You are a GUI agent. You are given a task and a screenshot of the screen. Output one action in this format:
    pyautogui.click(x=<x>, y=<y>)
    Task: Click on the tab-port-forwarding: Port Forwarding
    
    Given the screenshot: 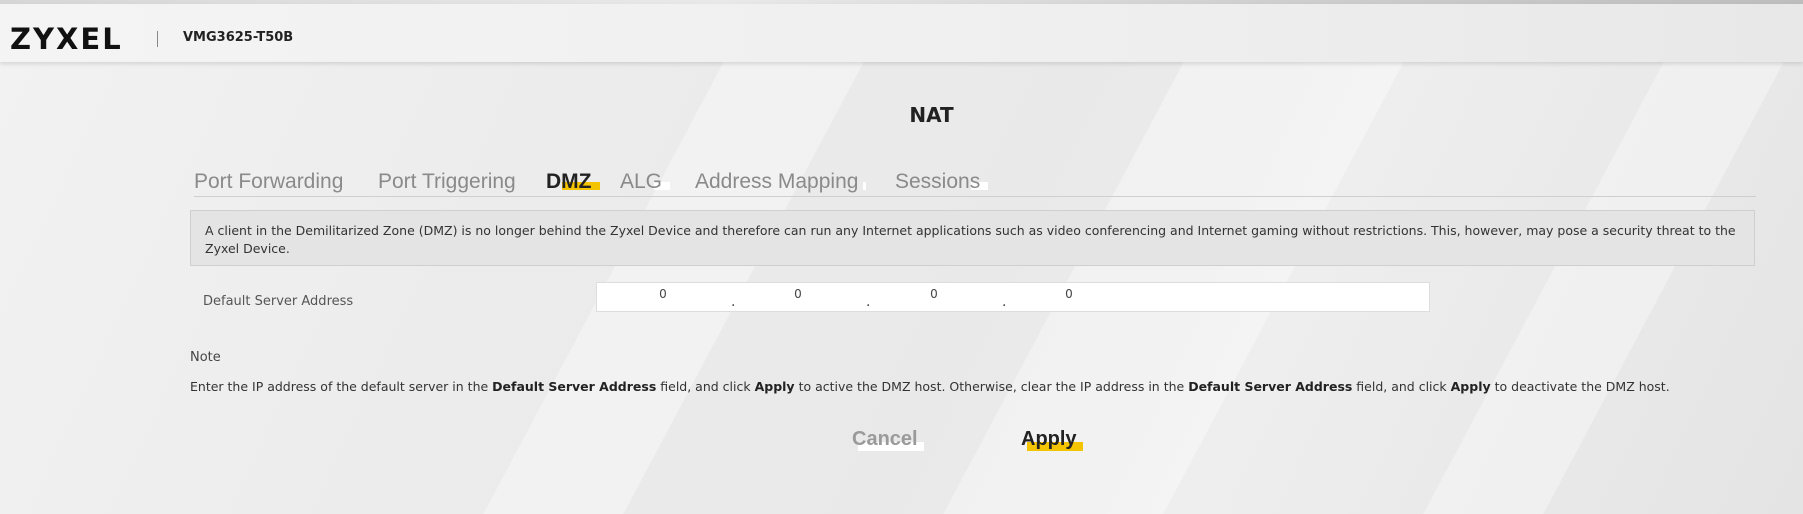 What is the action you would take?
    pyautogui.click(x=268, y=182)
    